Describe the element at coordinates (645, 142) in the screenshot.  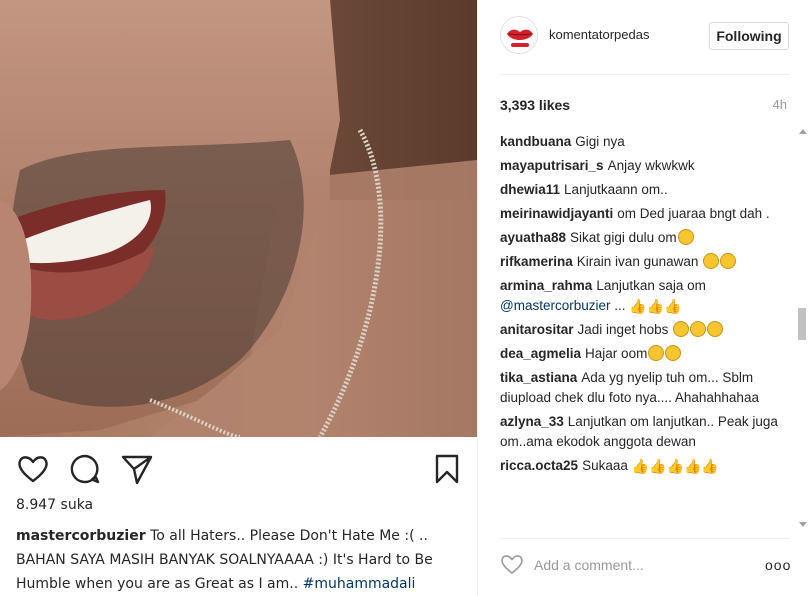
I see `comment-item: kandbuana Gigi nya` at that location.